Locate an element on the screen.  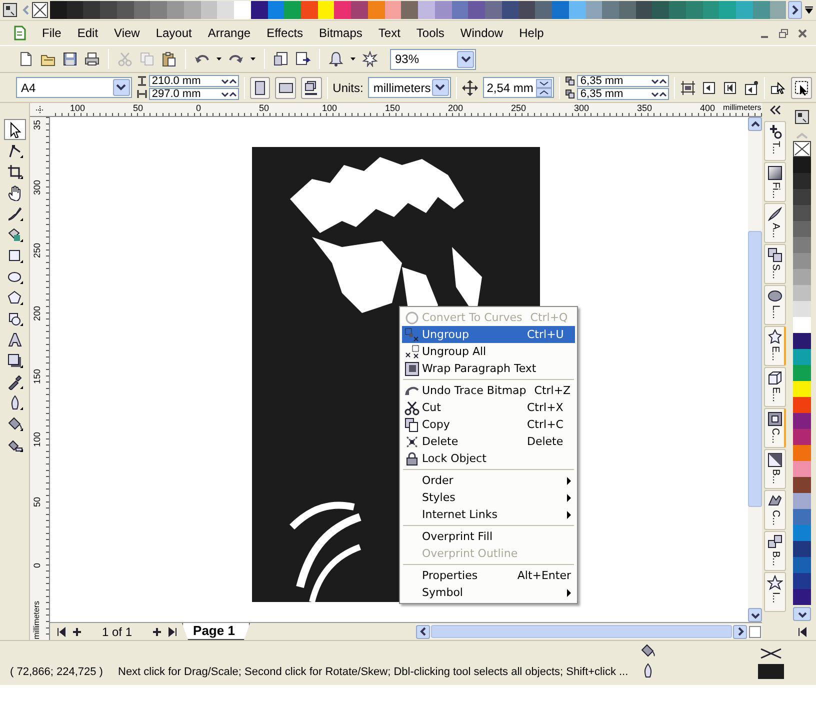
nudge-field: 2,54 mm is located at coordinates (518, 87).